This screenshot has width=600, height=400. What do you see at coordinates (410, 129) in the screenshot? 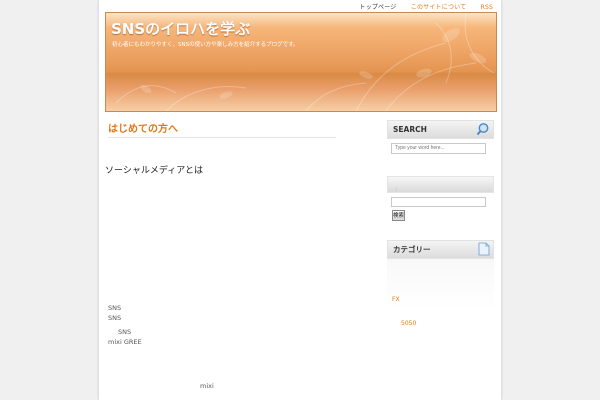
I see `search-widget-title: SEARCH` at bounding box center [410, 129].